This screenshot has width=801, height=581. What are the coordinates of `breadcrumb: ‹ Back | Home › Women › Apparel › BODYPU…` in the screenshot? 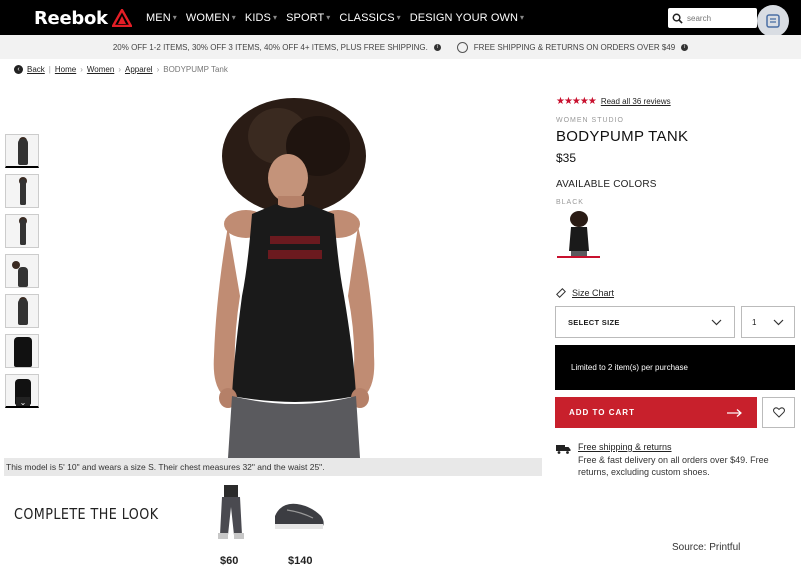 It's located at (121, 69).